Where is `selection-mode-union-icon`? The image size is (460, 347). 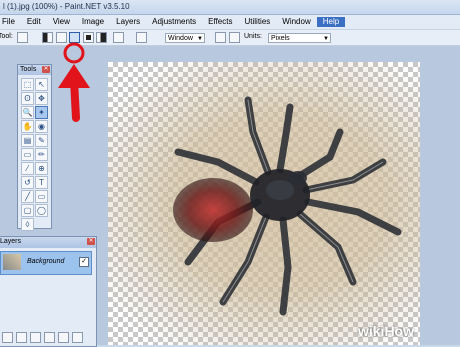 selection-mode-union-icon is located at coordinates (61, 37).